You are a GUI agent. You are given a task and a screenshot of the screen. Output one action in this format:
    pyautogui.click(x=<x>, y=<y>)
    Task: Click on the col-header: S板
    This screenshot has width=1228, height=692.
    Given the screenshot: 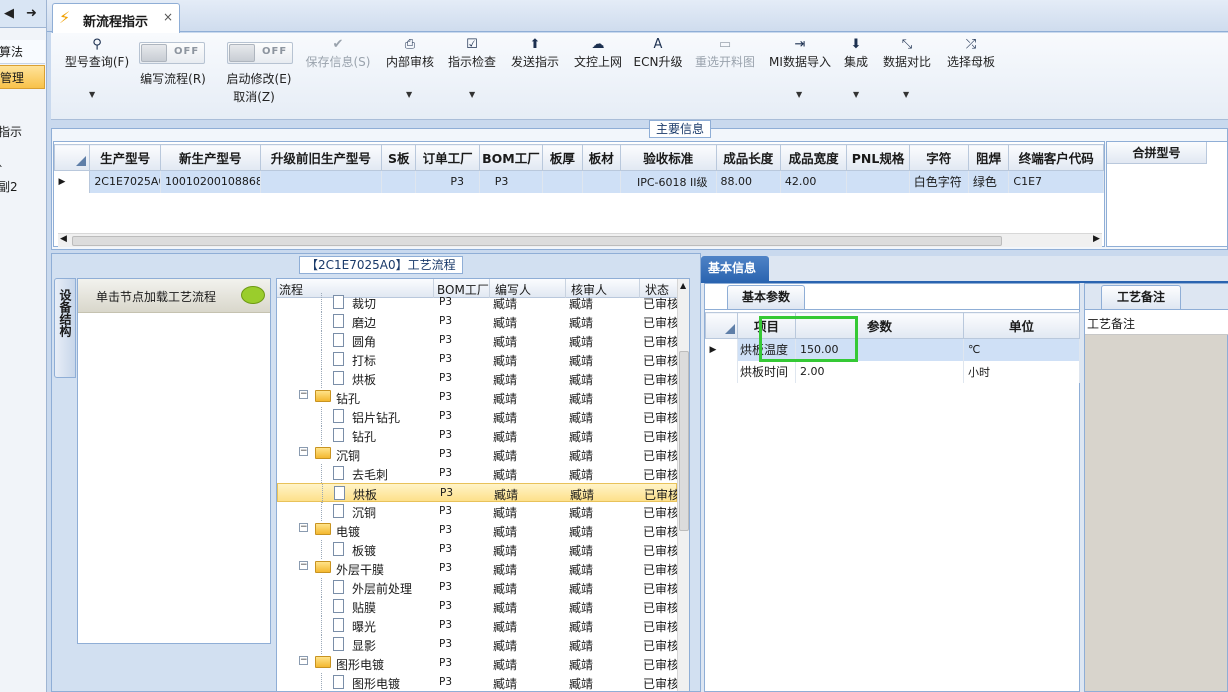 What is the action you would take?
    pyautogui.click(x=399, y=157)
    